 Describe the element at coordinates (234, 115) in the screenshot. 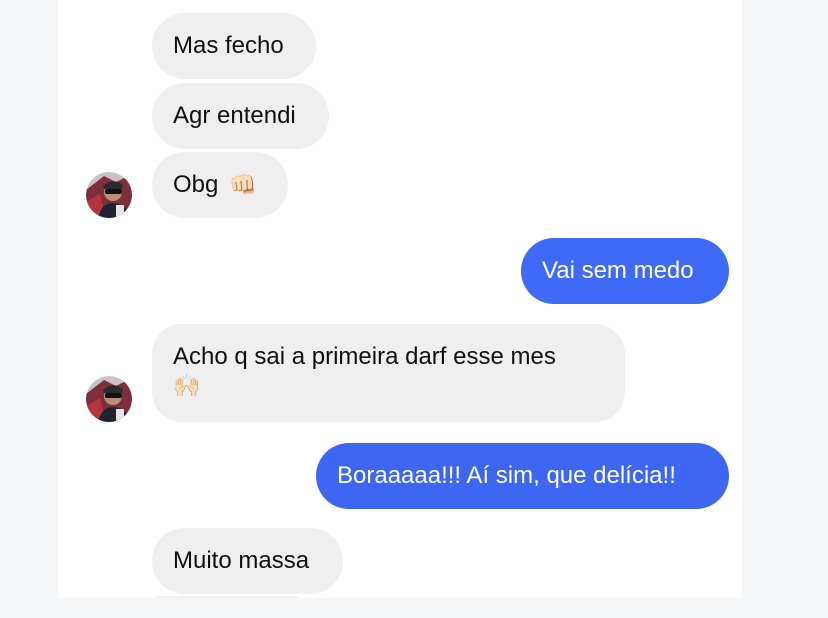

I see `message-text: Agr entendi` at that location.